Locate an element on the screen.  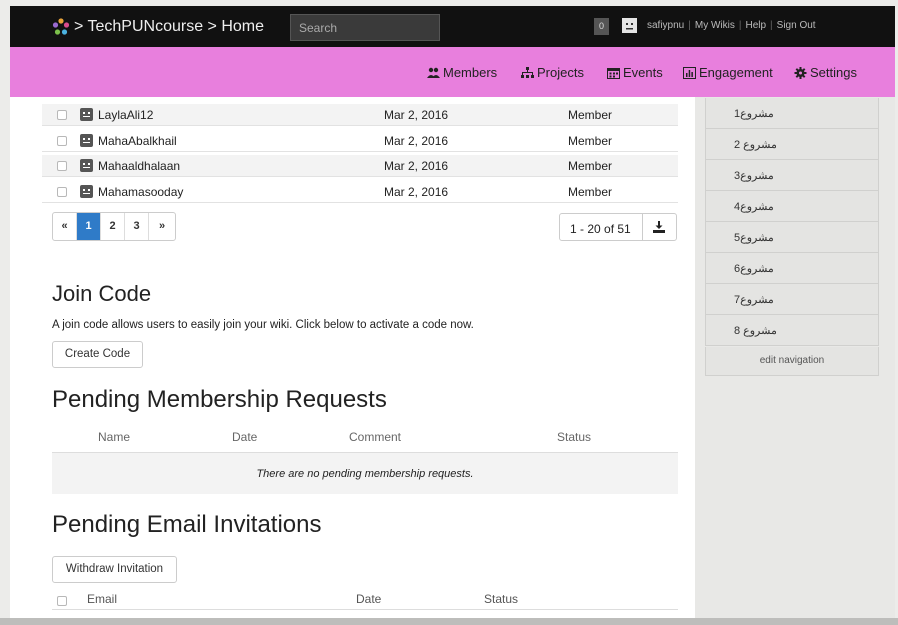
nav-events: Events is located at coordinates (635, 72).